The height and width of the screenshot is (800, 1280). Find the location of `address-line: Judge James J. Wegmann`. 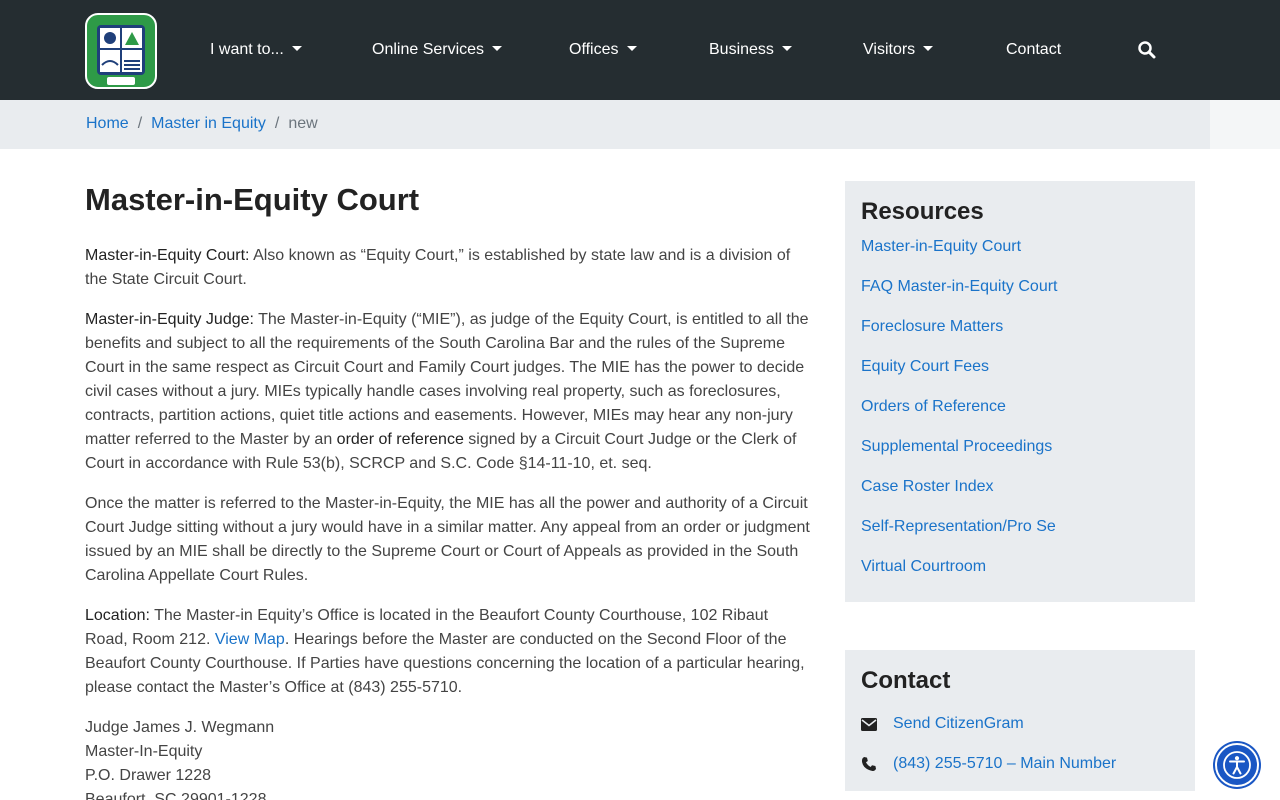

address-line: Judge James J. Wegmann is located at coordinates (180, 727).